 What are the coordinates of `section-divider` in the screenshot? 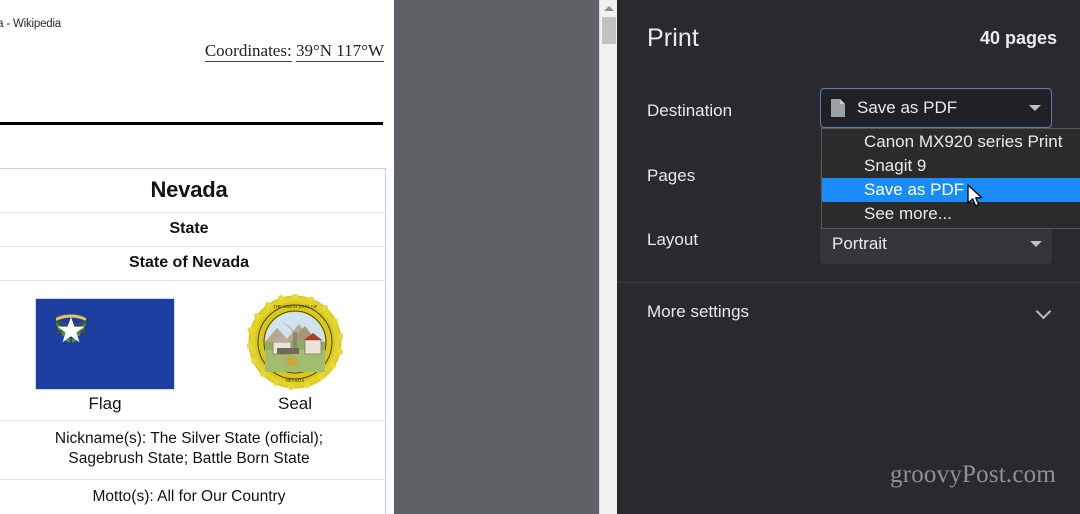 It's located at (848, 282).